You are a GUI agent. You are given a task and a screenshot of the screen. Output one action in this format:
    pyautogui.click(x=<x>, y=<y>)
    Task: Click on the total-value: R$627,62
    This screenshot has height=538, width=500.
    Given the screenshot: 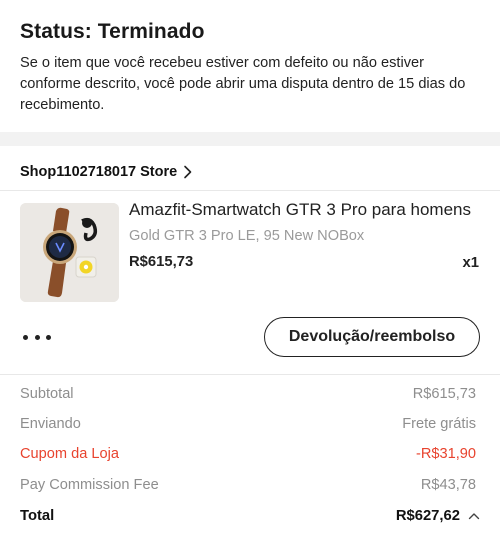 What is the action you would take?
    pyautogui.click(x=427, y=516)
    